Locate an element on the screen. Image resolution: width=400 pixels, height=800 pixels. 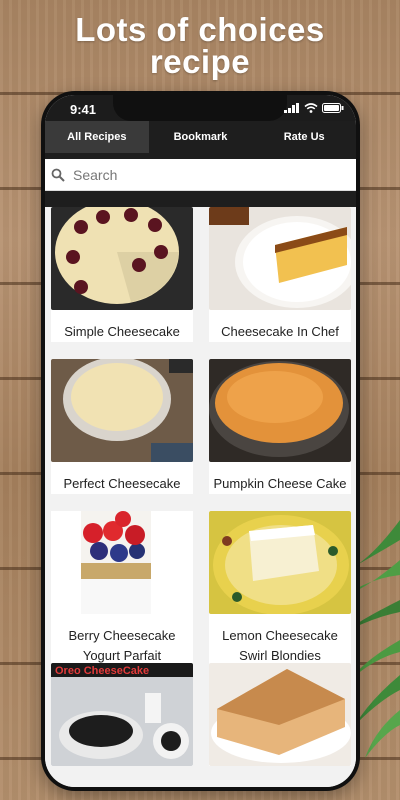
phone-notch is located at coordinates (200, 108).